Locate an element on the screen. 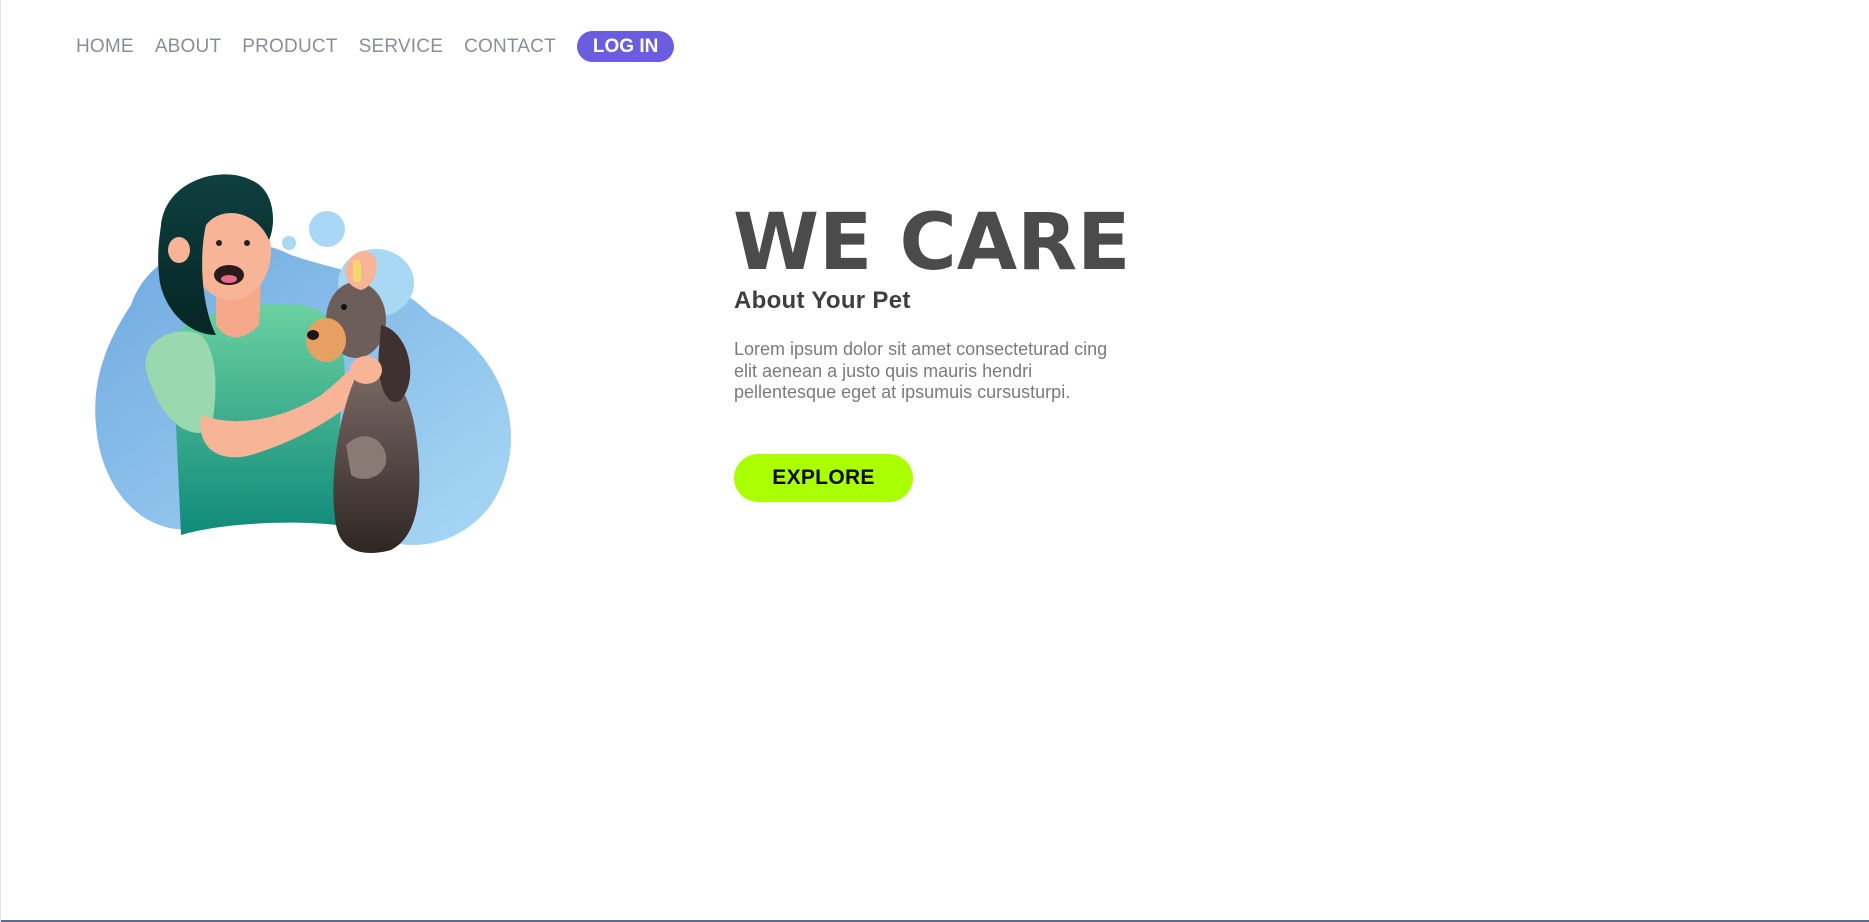  dog-snout-shape is located at coordinates (326, 340).